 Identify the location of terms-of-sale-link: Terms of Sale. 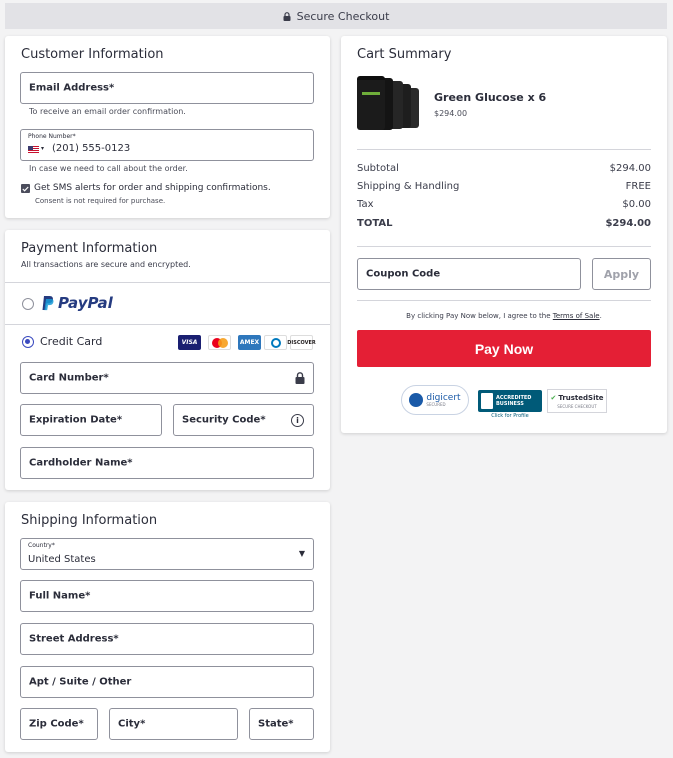
(576, 316).